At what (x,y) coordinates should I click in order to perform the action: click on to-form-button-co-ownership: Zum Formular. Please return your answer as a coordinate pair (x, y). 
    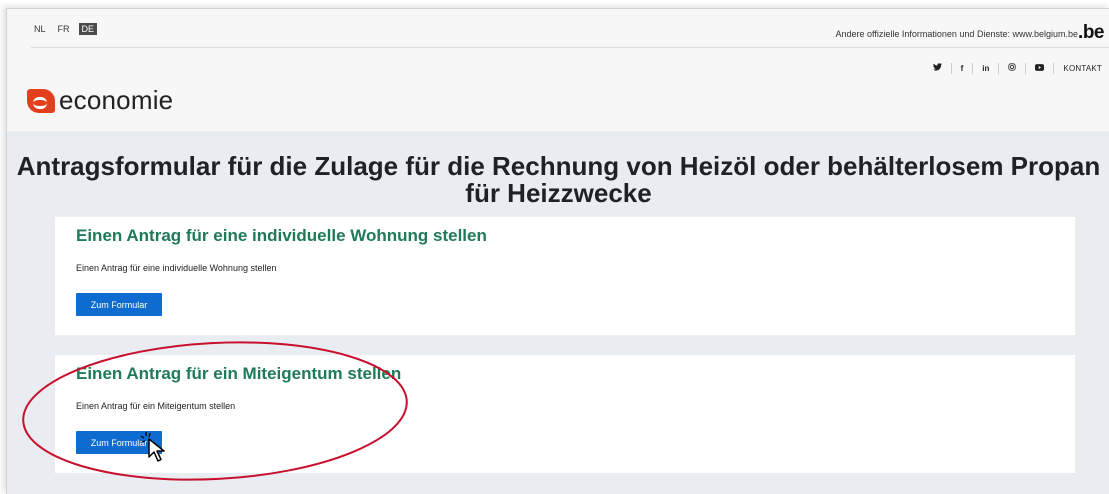
    Looking at the image, I should click on (119, 442).